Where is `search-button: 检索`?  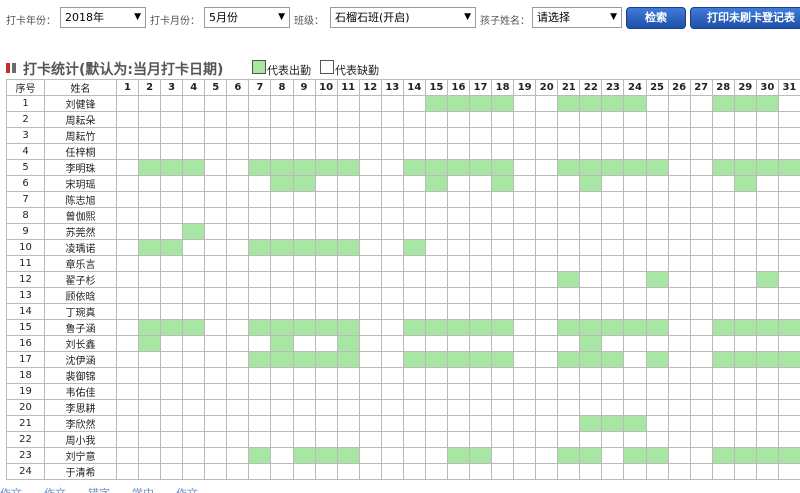 search-button: 检索 is located at coordinates (656, 18).